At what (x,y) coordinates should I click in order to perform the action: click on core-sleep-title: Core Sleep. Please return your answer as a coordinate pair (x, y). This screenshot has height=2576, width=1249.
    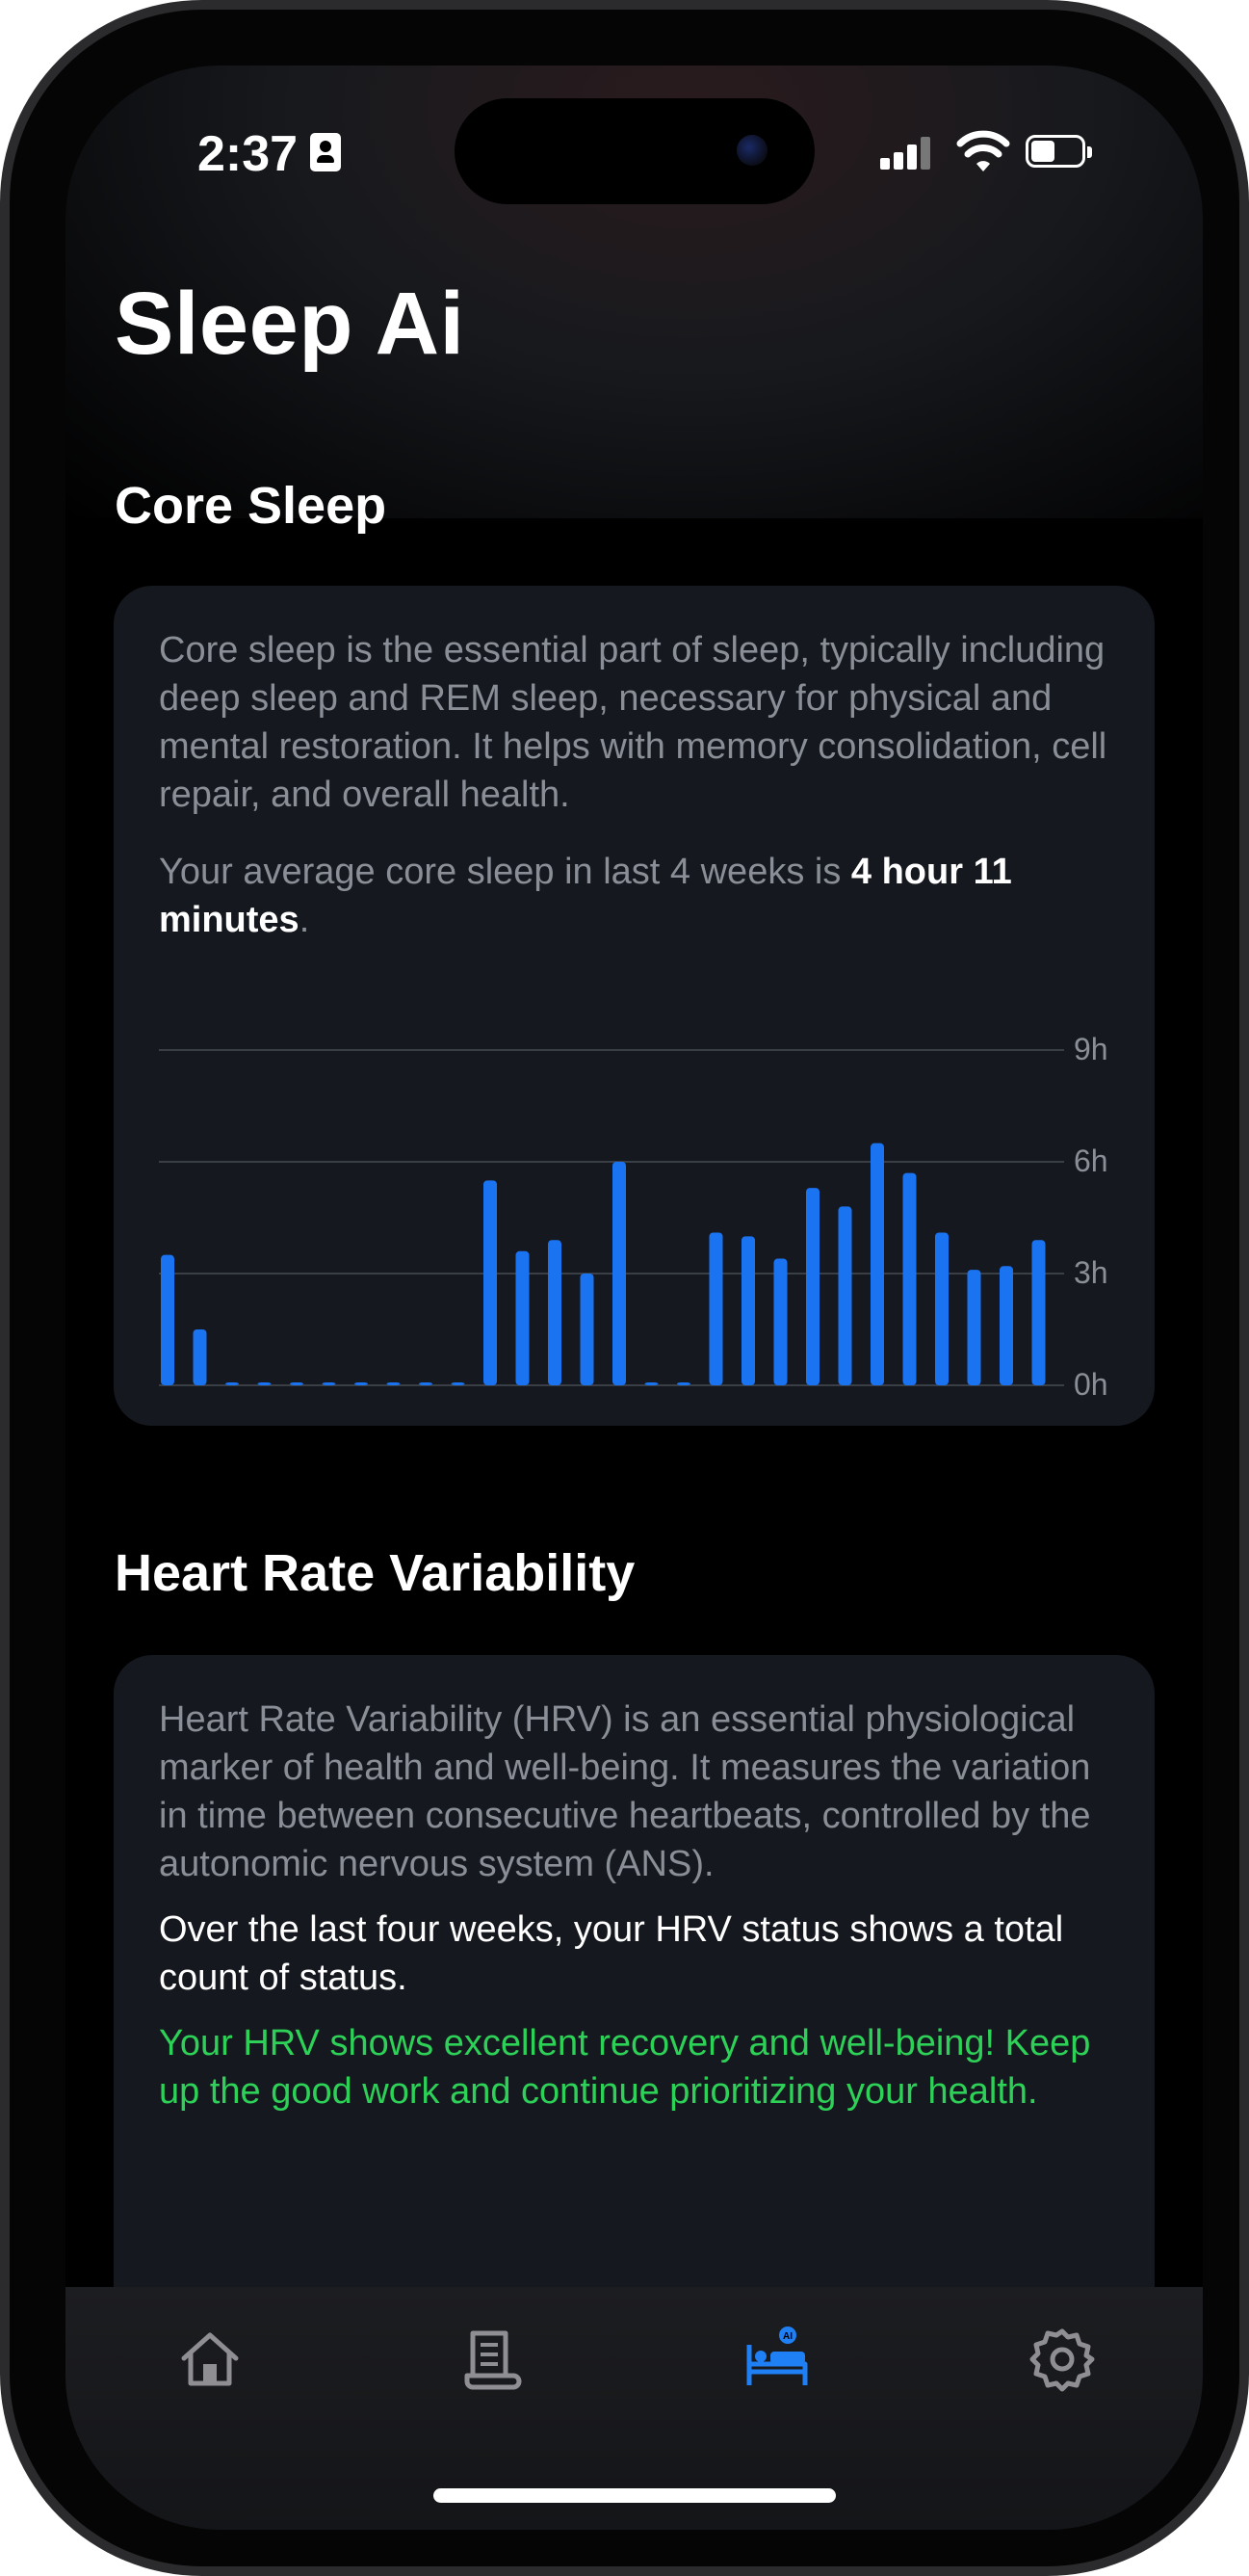
    Looking at the image, I should click on (251, 506).